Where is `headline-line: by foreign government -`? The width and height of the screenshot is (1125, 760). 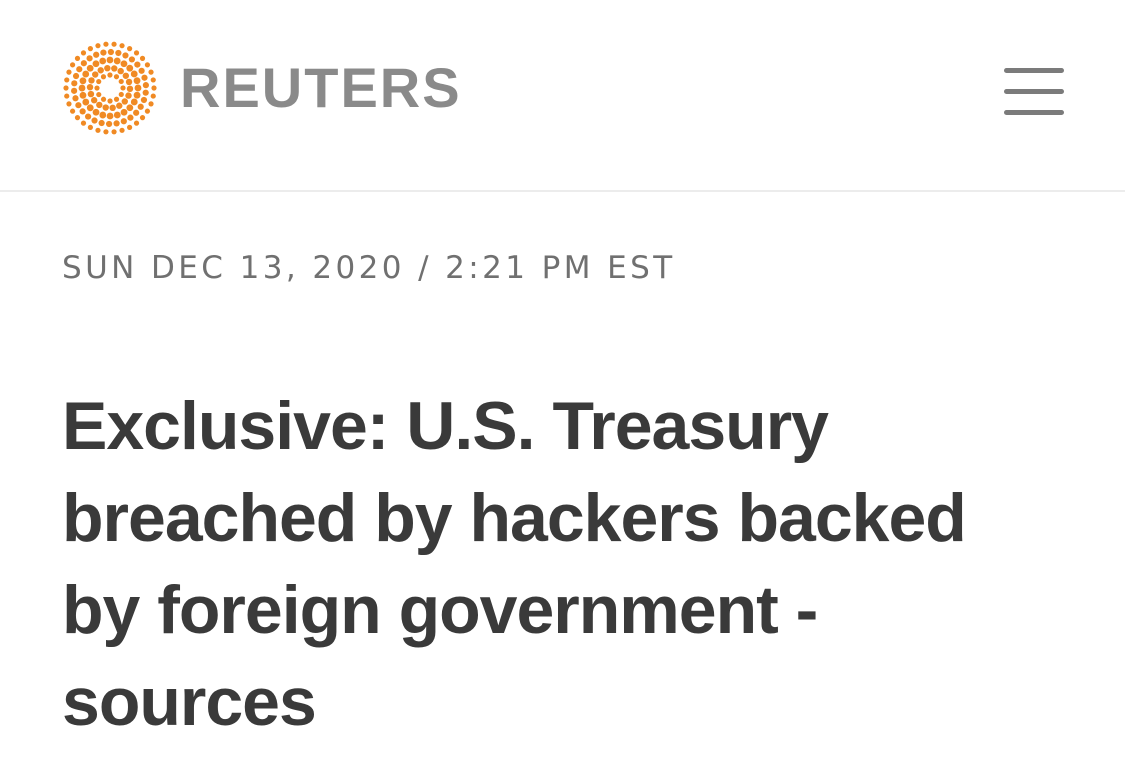 headline-line: by foreign government - is located at coordinates (440, 610).